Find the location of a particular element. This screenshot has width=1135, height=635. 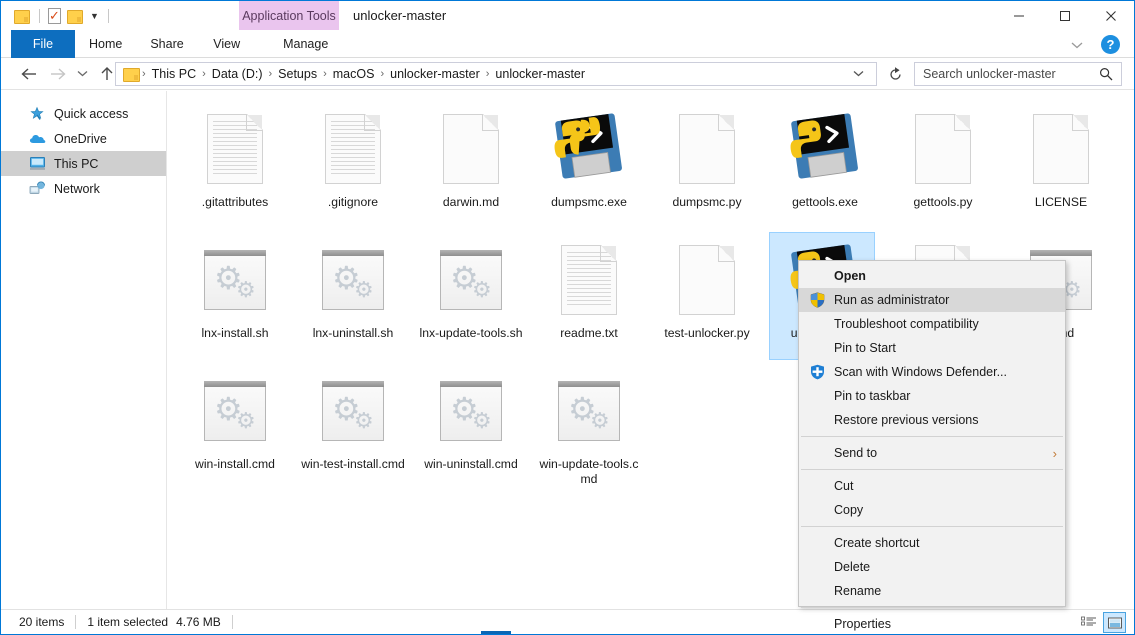

list-item: .gitattributes is located at coordinates (235, 164).